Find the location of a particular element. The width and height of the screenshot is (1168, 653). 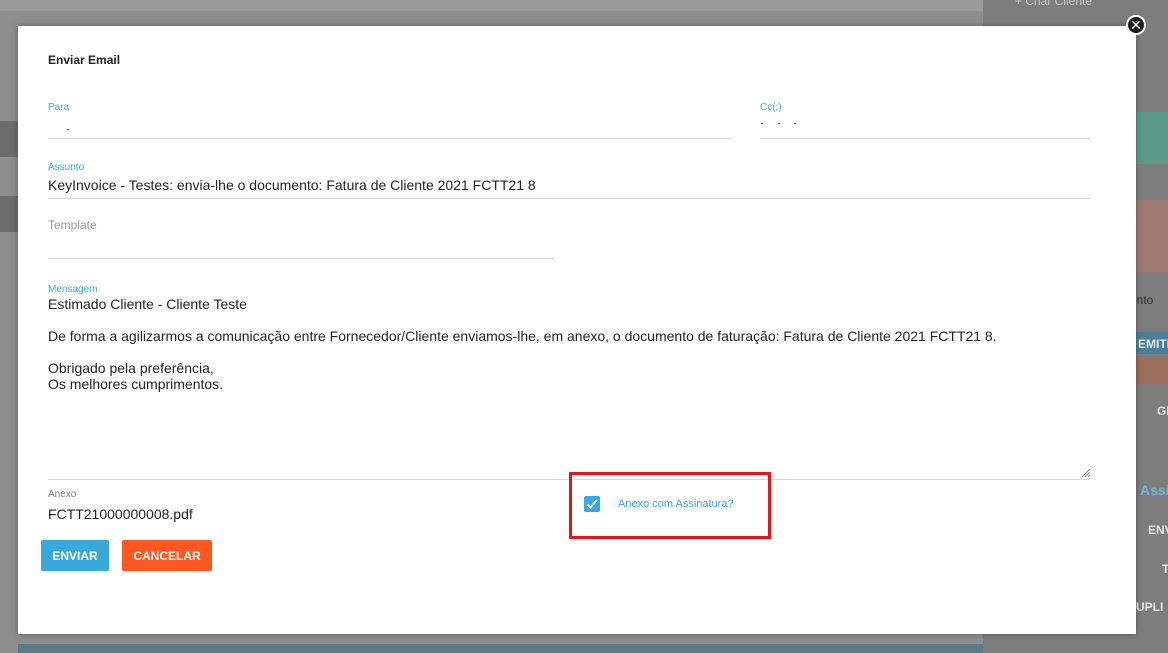

send-button: ENVIAR is located at coordinates (75, 555).